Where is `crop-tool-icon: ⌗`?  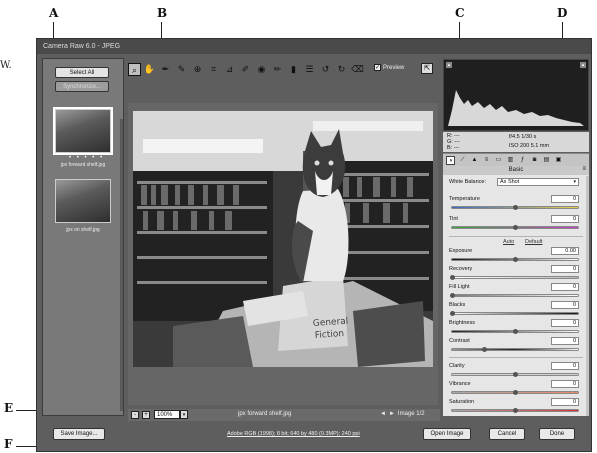 crop-tool-icon: ⌗ is located at coordinates (213, 69).